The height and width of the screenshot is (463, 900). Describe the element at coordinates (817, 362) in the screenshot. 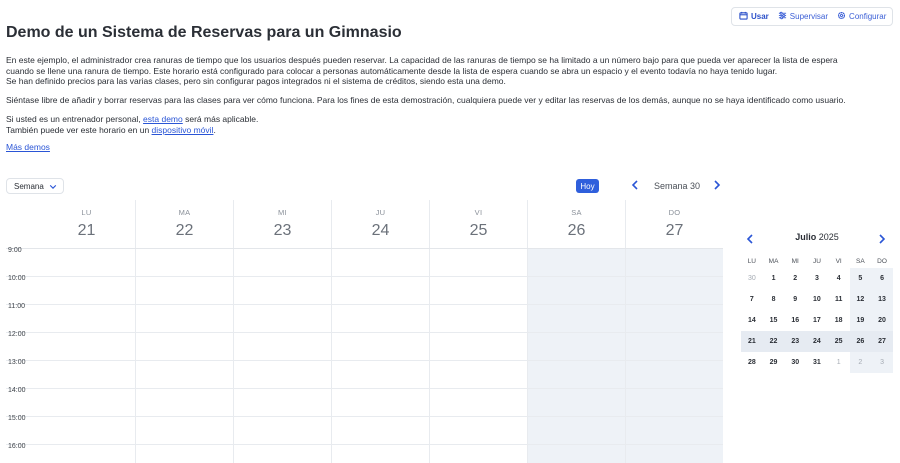

I see `mini-day: 31` at that location.